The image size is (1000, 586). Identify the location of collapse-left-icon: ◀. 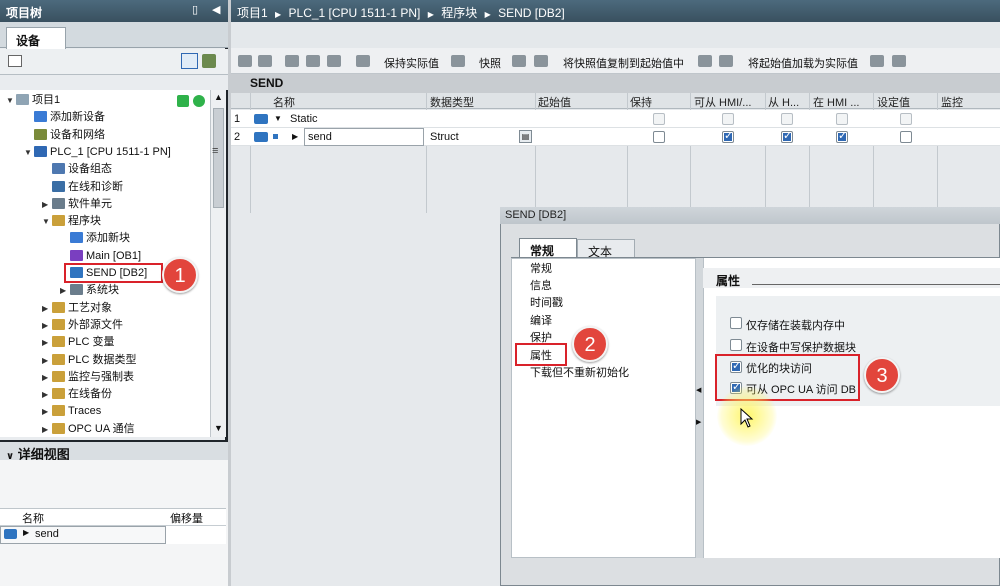
(216, 9).